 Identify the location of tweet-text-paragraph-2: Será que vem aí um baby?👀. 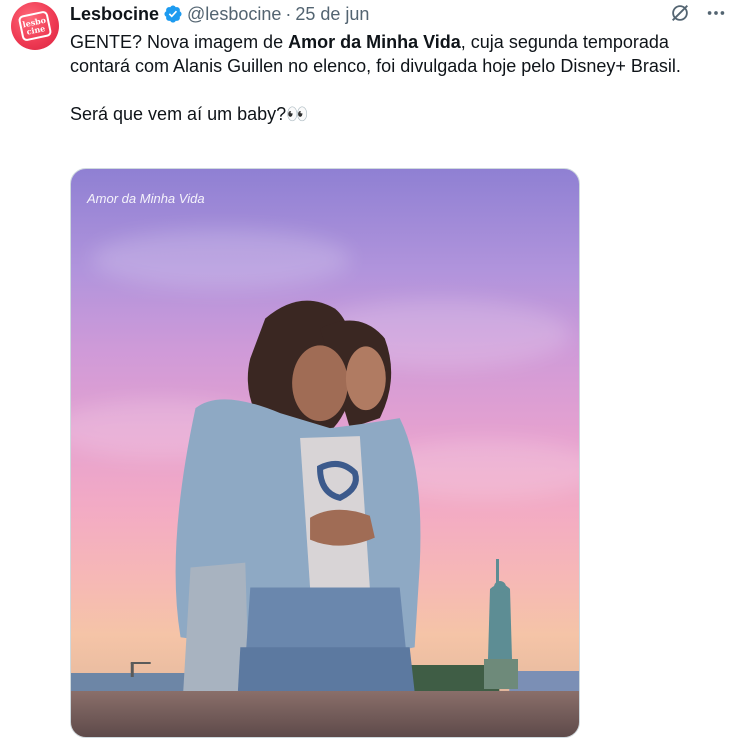
(189, 114).